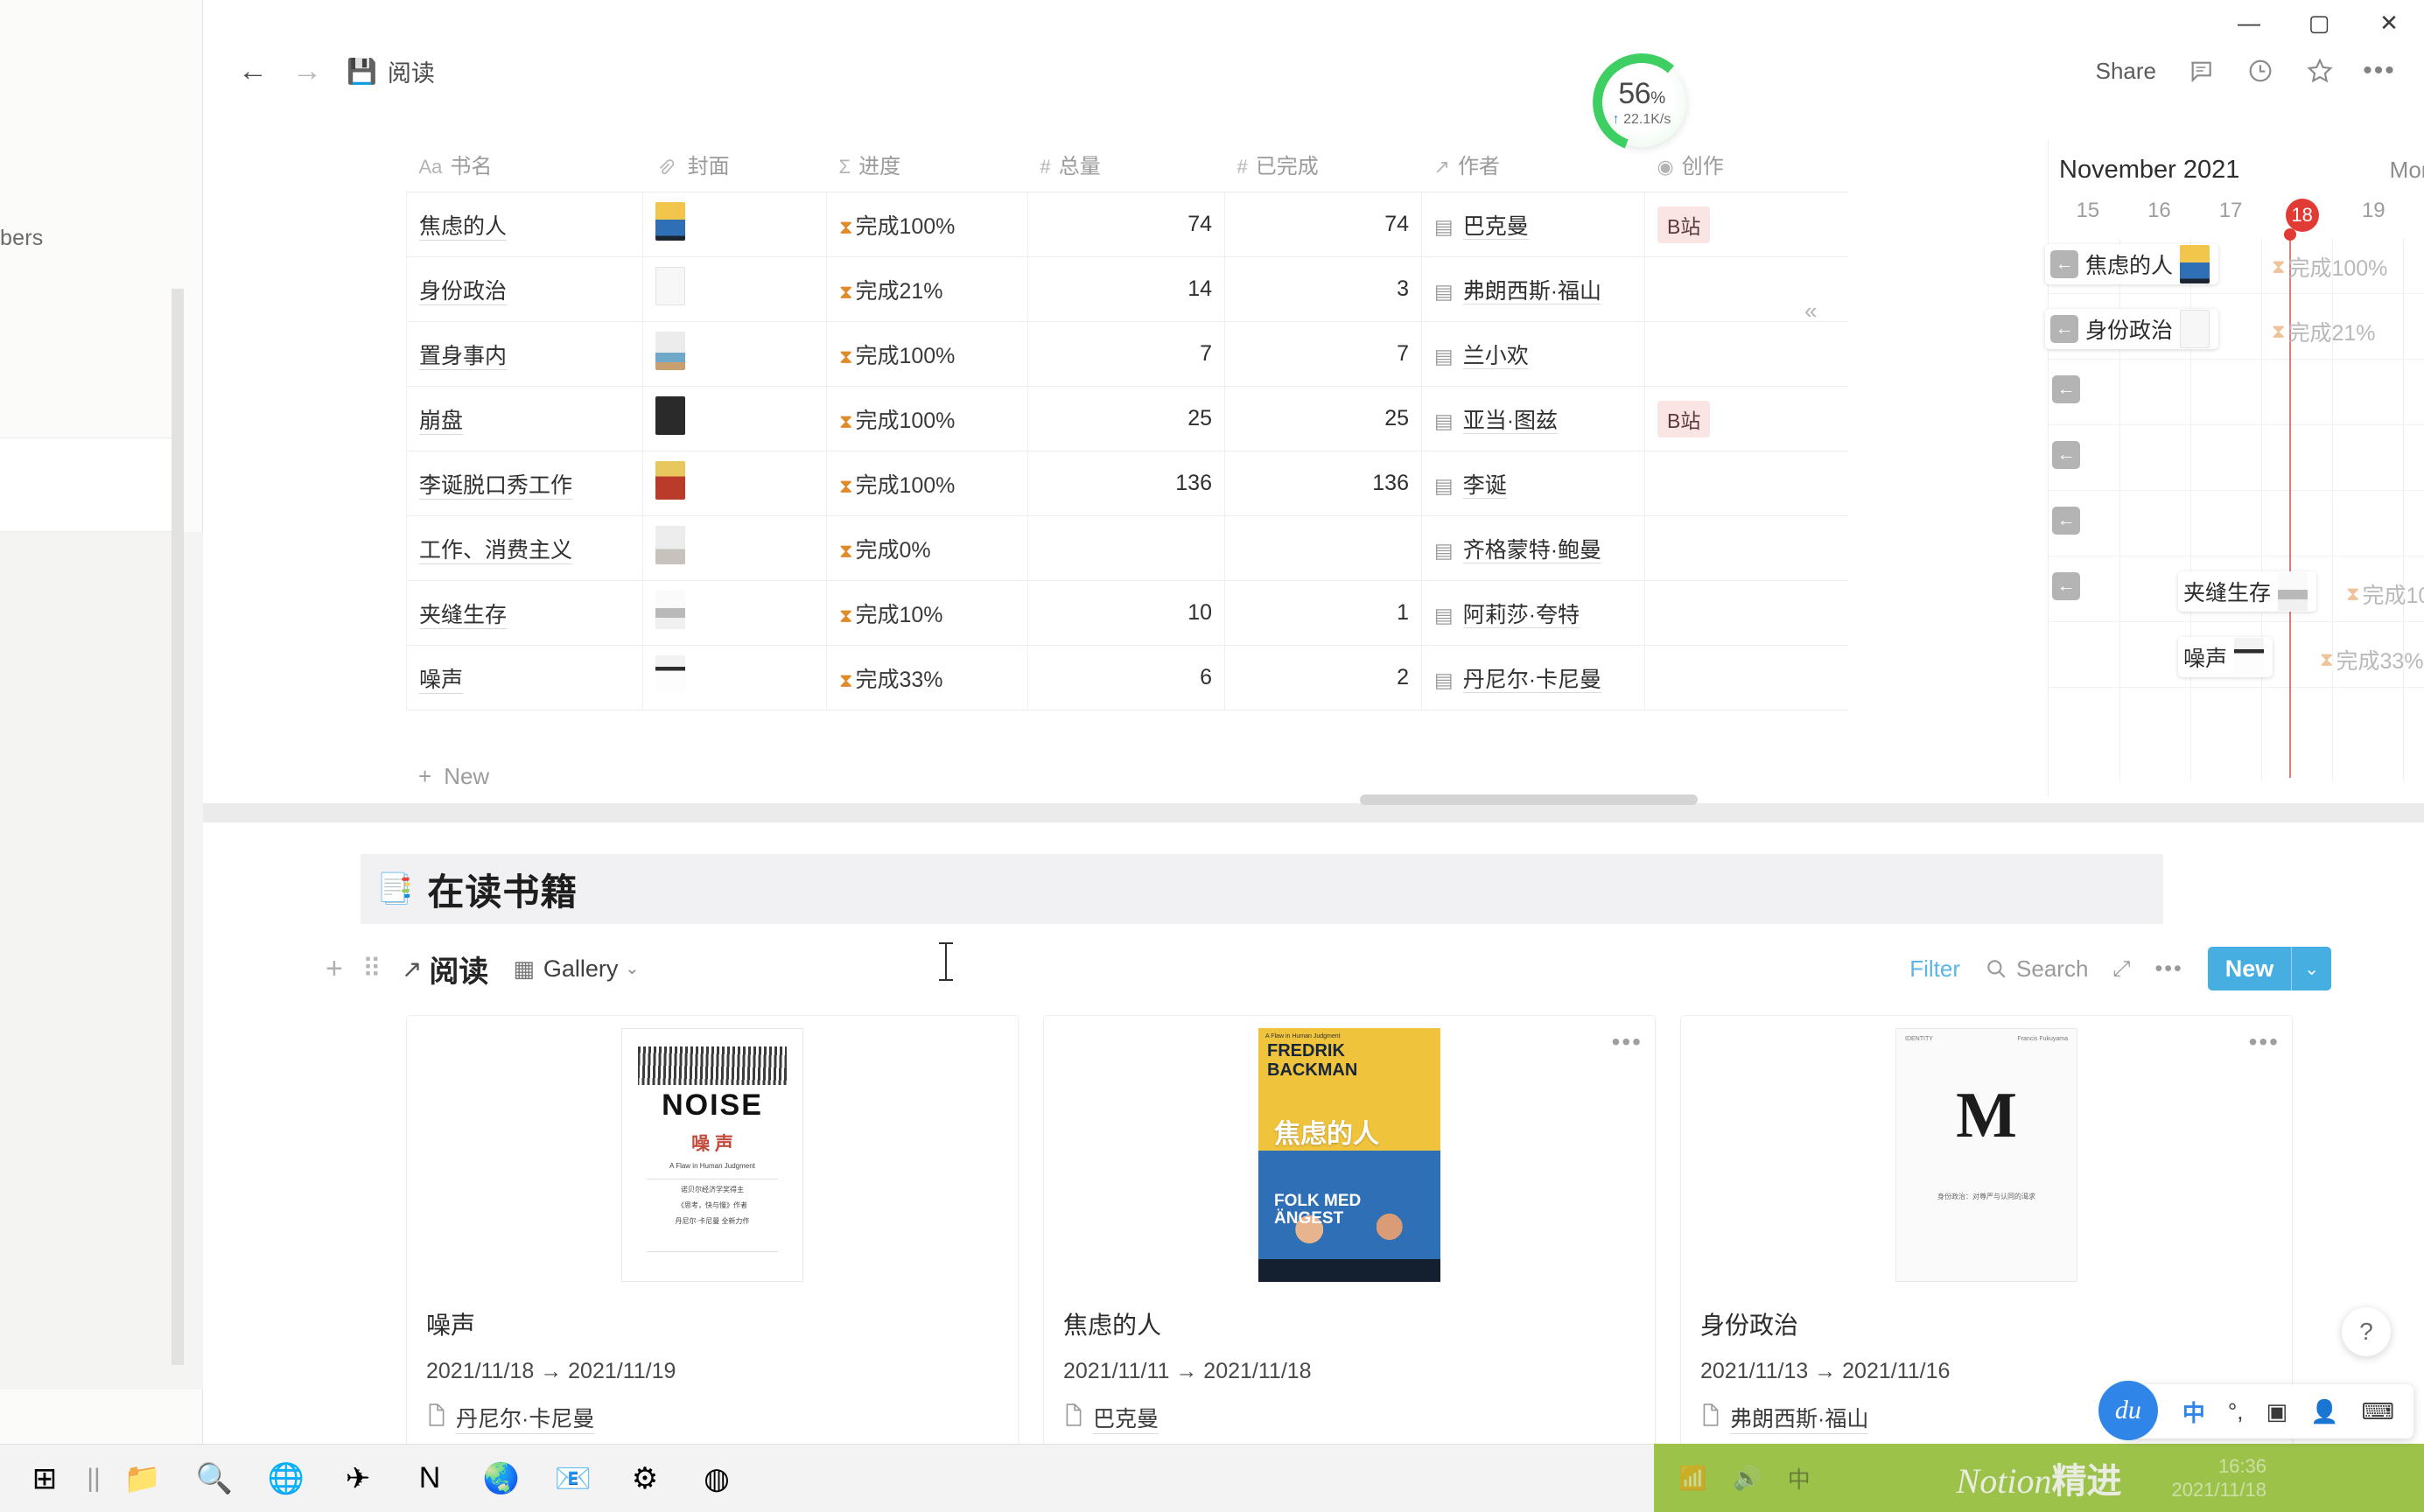  Describe the element at coordinates (2201, 71) in the screenshot. I see `comment-icon` at that location.